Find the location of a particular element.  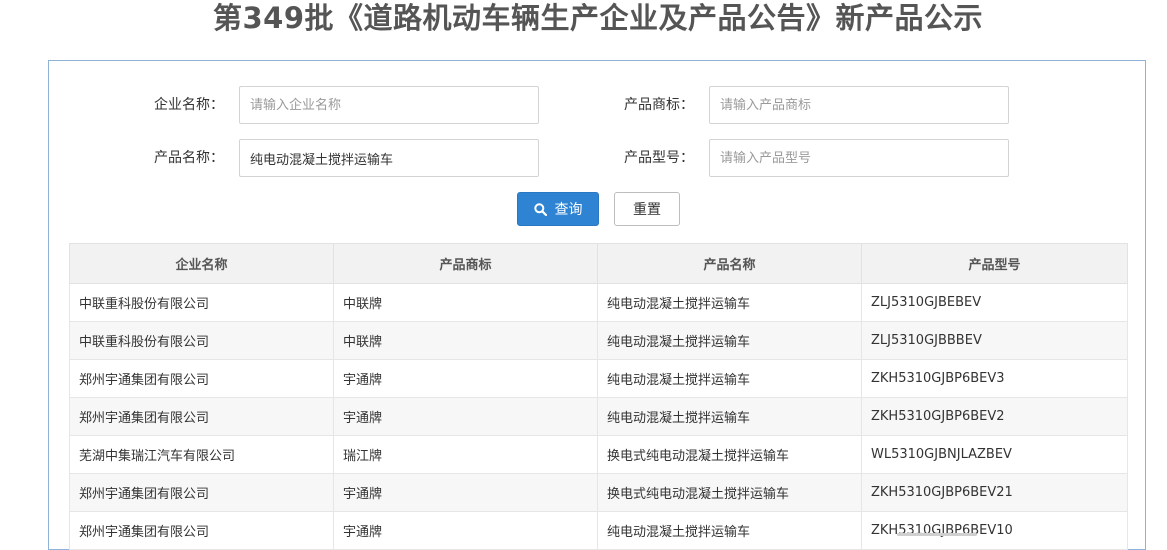

table-header-row: 企业名称 产品商标 产品名称 产品型号 is located at coordinates (598, 263).